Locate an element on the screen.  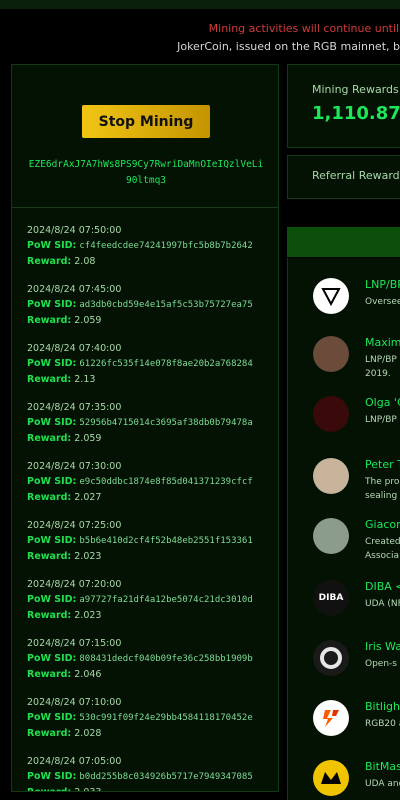
partner-desc-line: UDA (NF is located at coordinates (382, 604).